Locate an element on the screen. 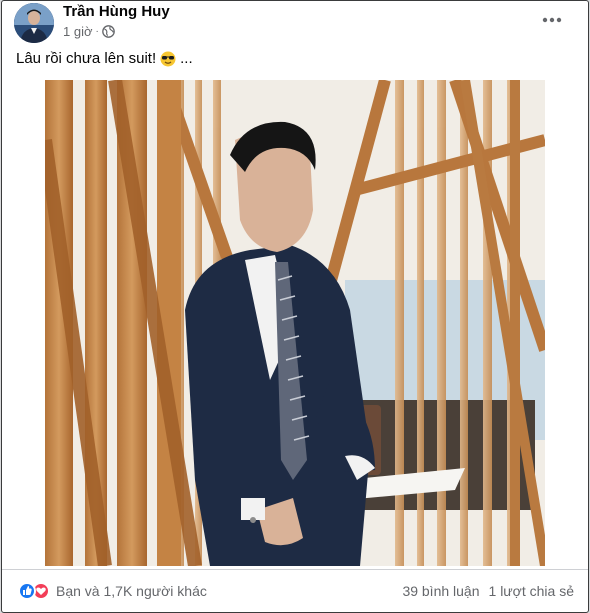 The width and height of the screenshot is (590, 613). avatar-image is located at coordinates (34, 23).